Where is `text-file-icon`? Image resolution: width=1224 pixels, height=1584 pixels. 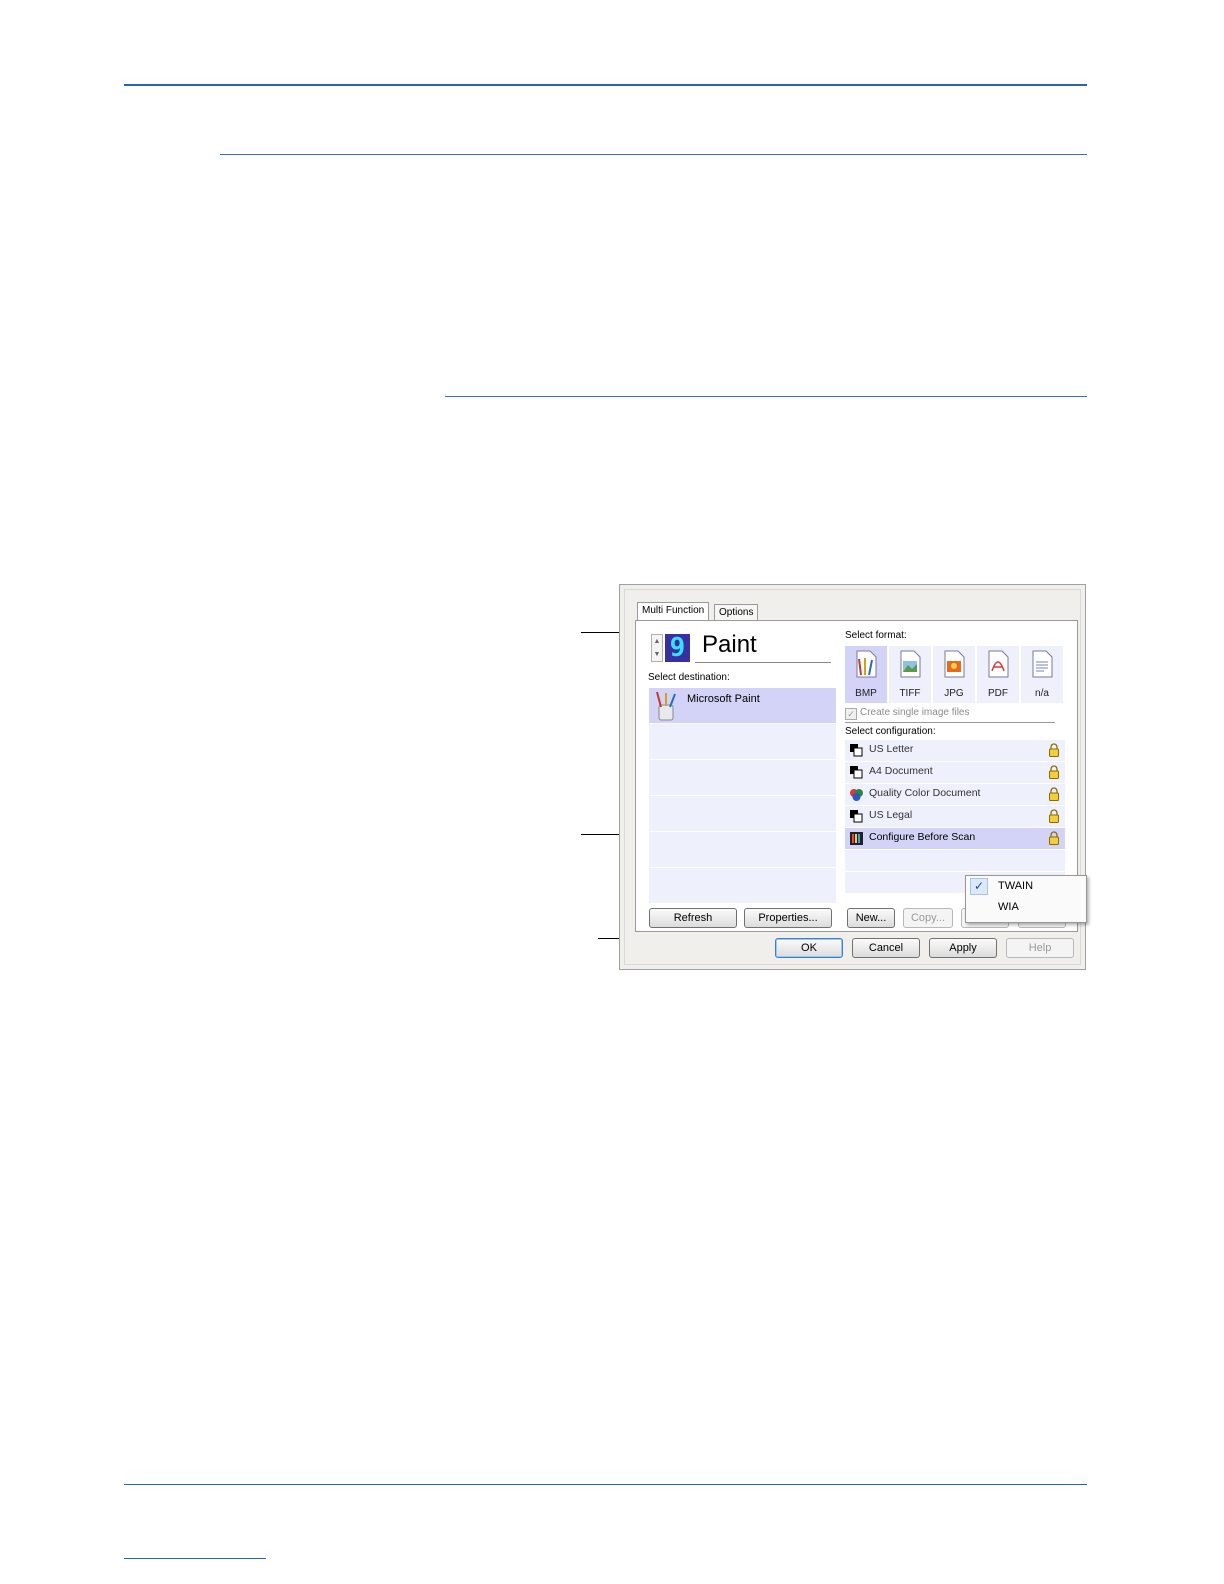
text-file-icon is located at coordinates (1042, 664).